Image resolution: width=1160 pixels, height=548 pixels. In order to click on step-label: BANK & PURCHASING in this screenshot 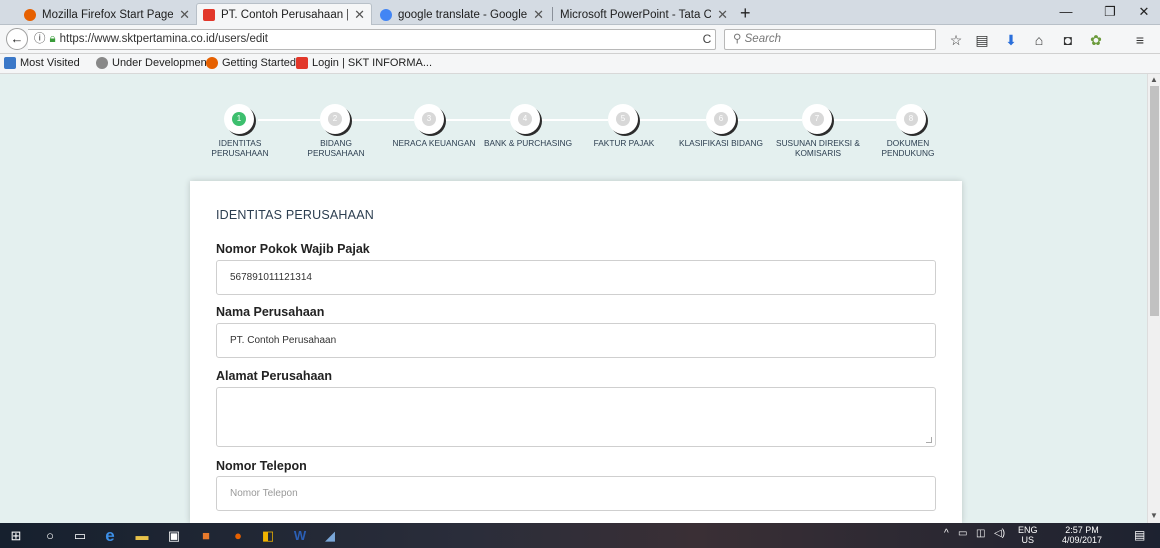, I will do `click(528, 143)`.